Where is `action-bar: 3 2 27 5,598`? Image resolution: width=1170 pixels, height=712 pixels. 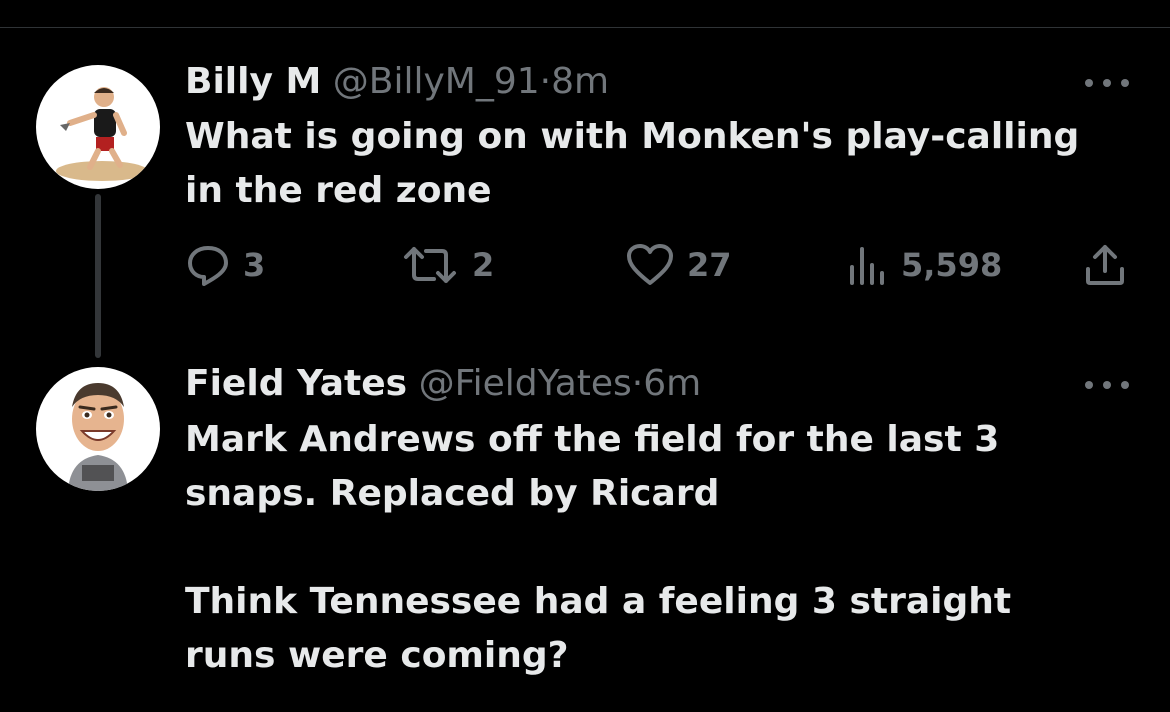 action-bar: 3 2 27 5,598 is located at coordinates (665, 265).